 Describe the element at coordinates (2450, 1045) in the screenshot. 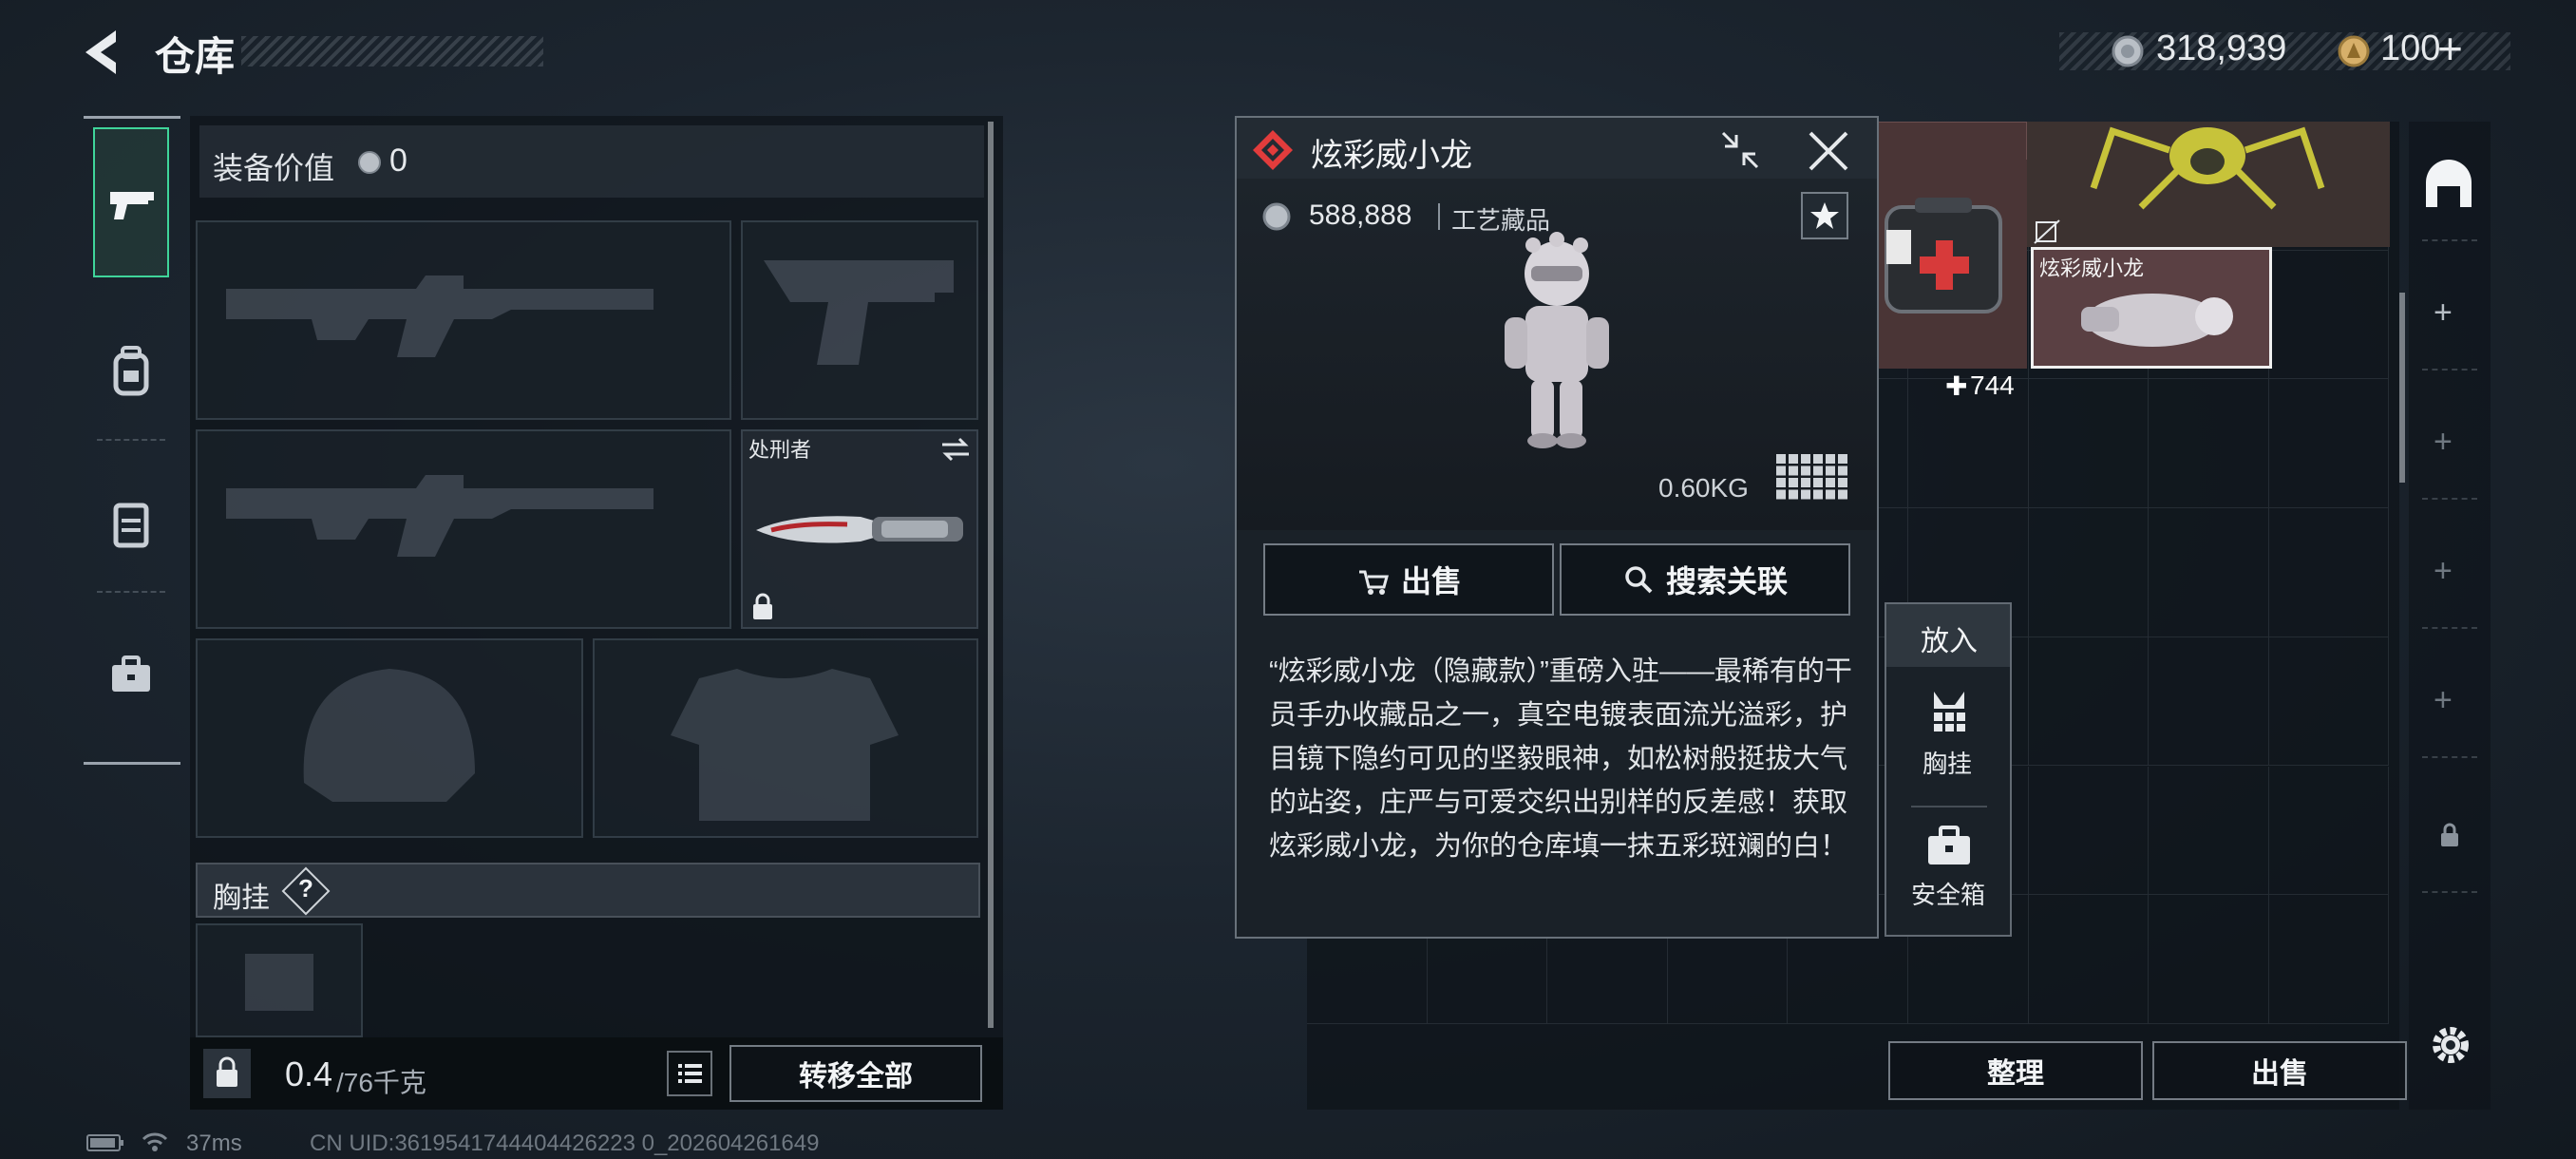

I see `settings-button` at that location.